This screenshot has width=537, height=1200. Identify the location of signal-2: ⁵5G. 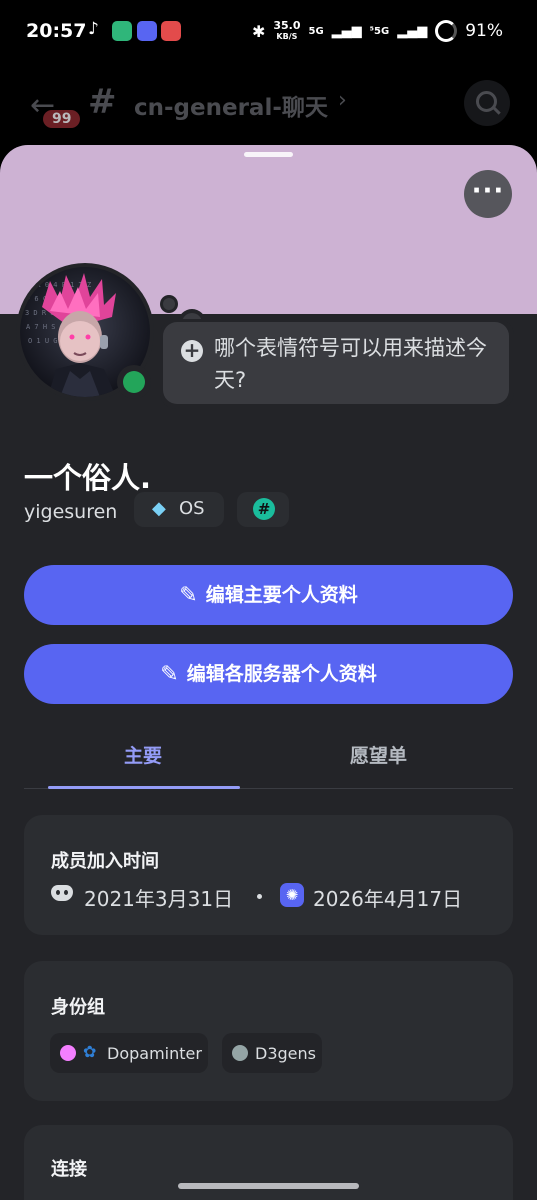
(379, 31).